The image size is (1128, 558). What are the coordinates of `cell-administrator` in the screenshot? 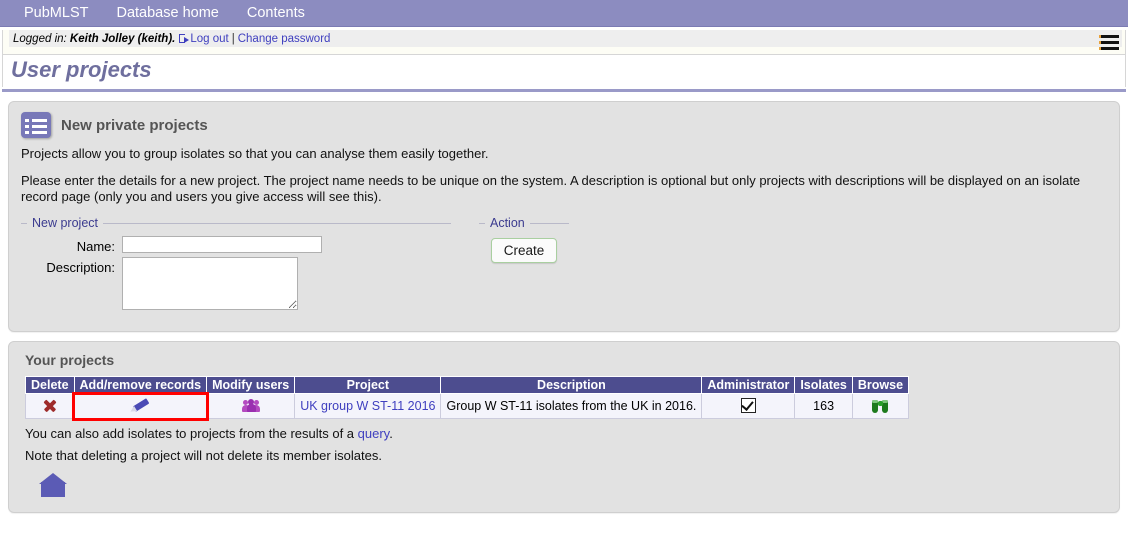 It's located at (748, 406).